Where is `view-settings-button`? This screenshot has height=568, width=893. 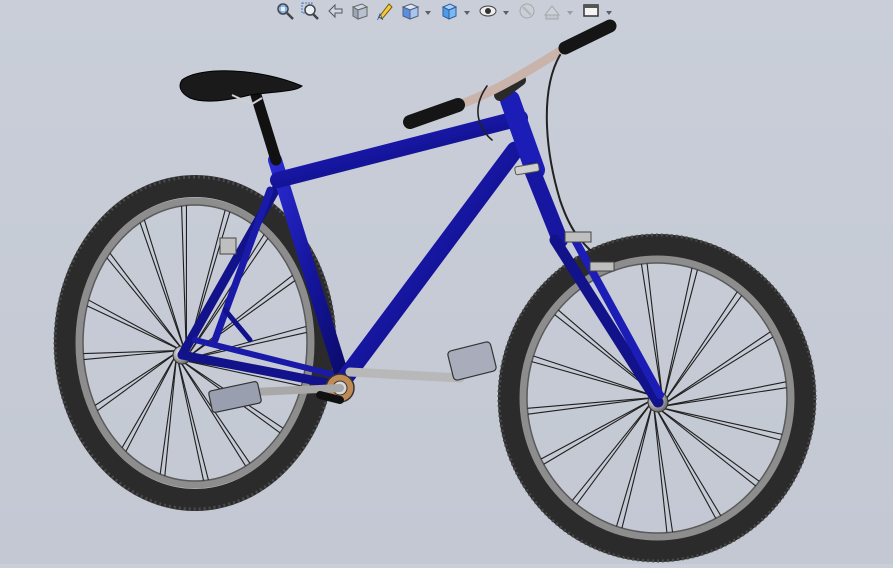 view-settings-button is located at coordinates (591, 13).